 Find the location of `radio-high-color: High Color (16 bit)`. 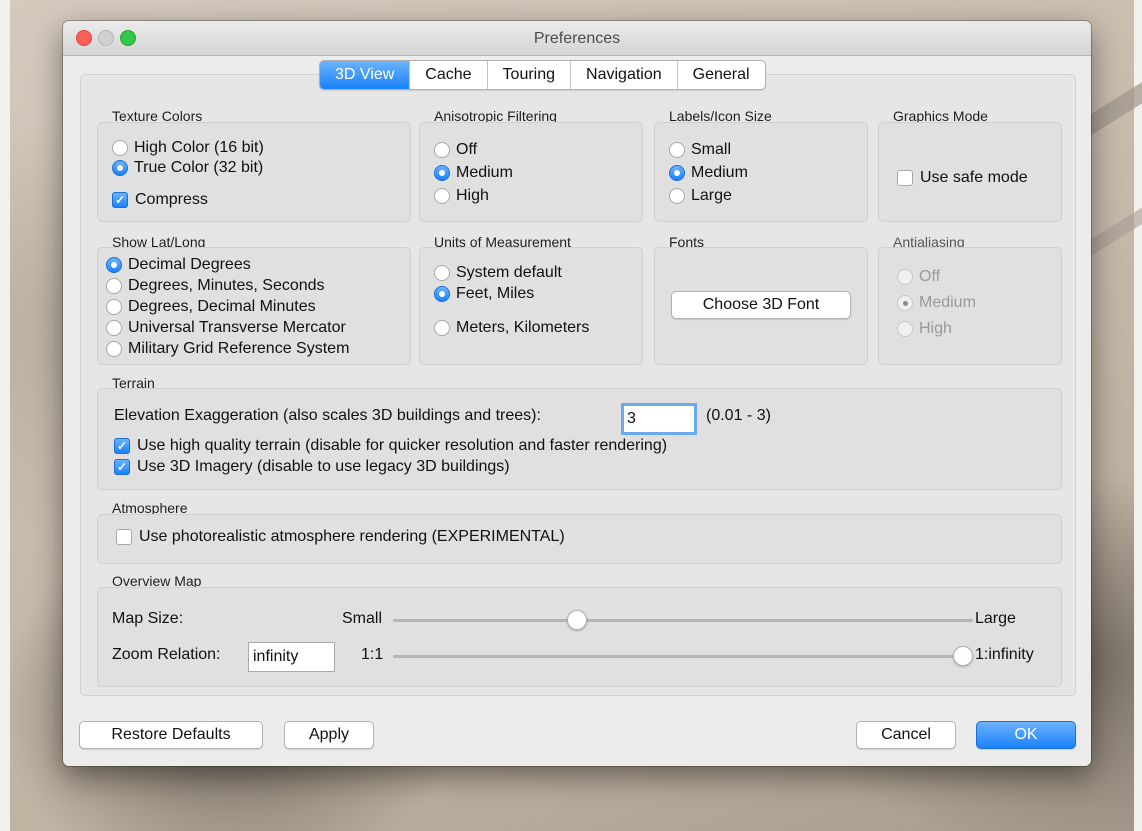

radio-high-color: High Color (16 bit) is located at coordinates (188, 148).